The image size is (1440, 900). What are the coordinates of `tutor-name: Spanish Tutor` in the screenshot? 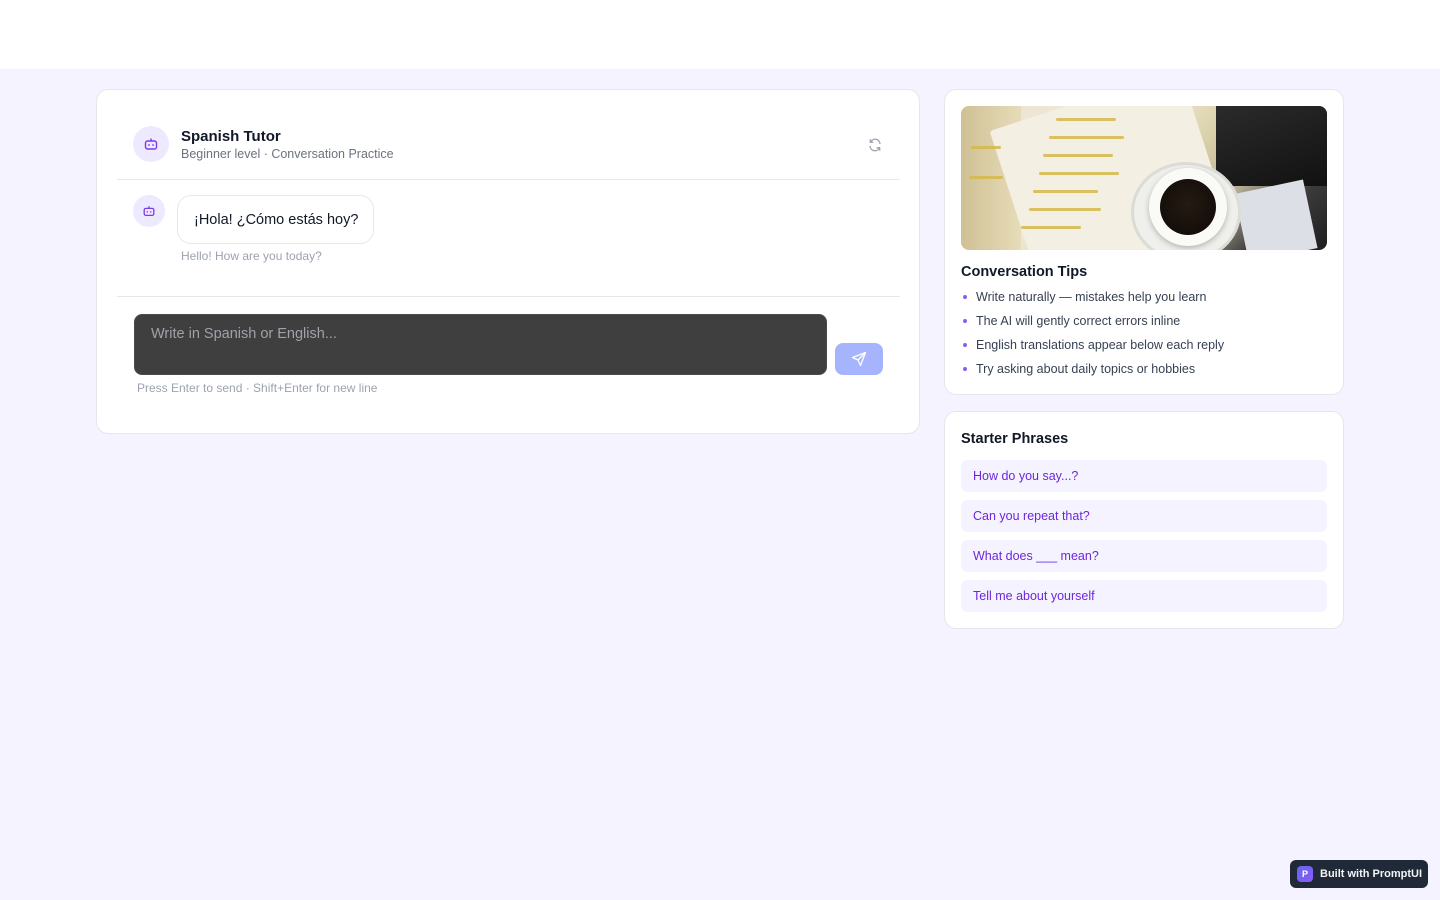 It's located at (231, 136).